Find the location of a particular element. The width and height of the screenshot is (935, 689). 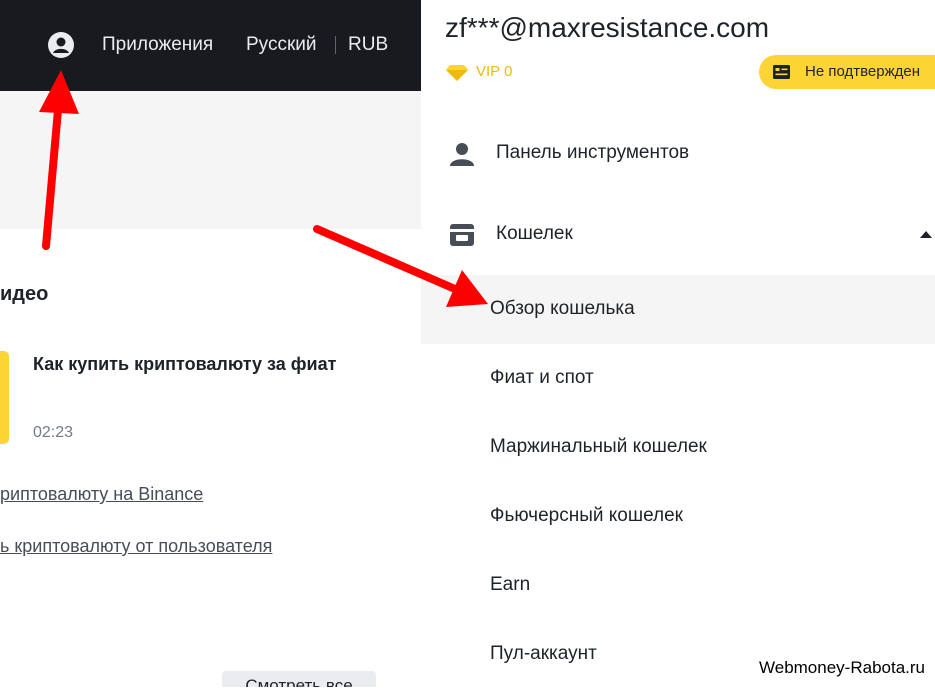

video-title: Как купить криптовалюту за фиат is located at coordinates (184, 364).